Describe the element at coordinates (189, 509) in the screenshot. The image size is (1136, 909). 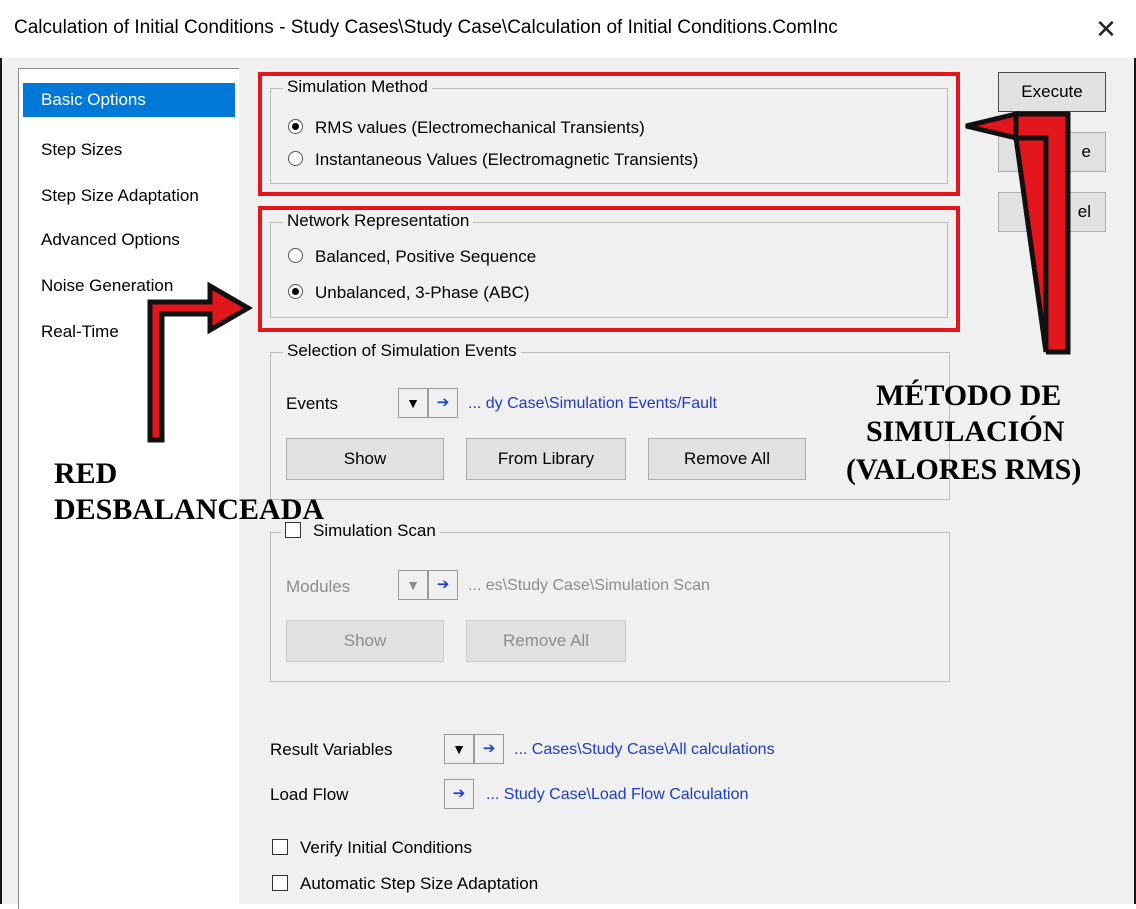
I see `left-annotation-line-2: DESBALANCEADA` at that location.